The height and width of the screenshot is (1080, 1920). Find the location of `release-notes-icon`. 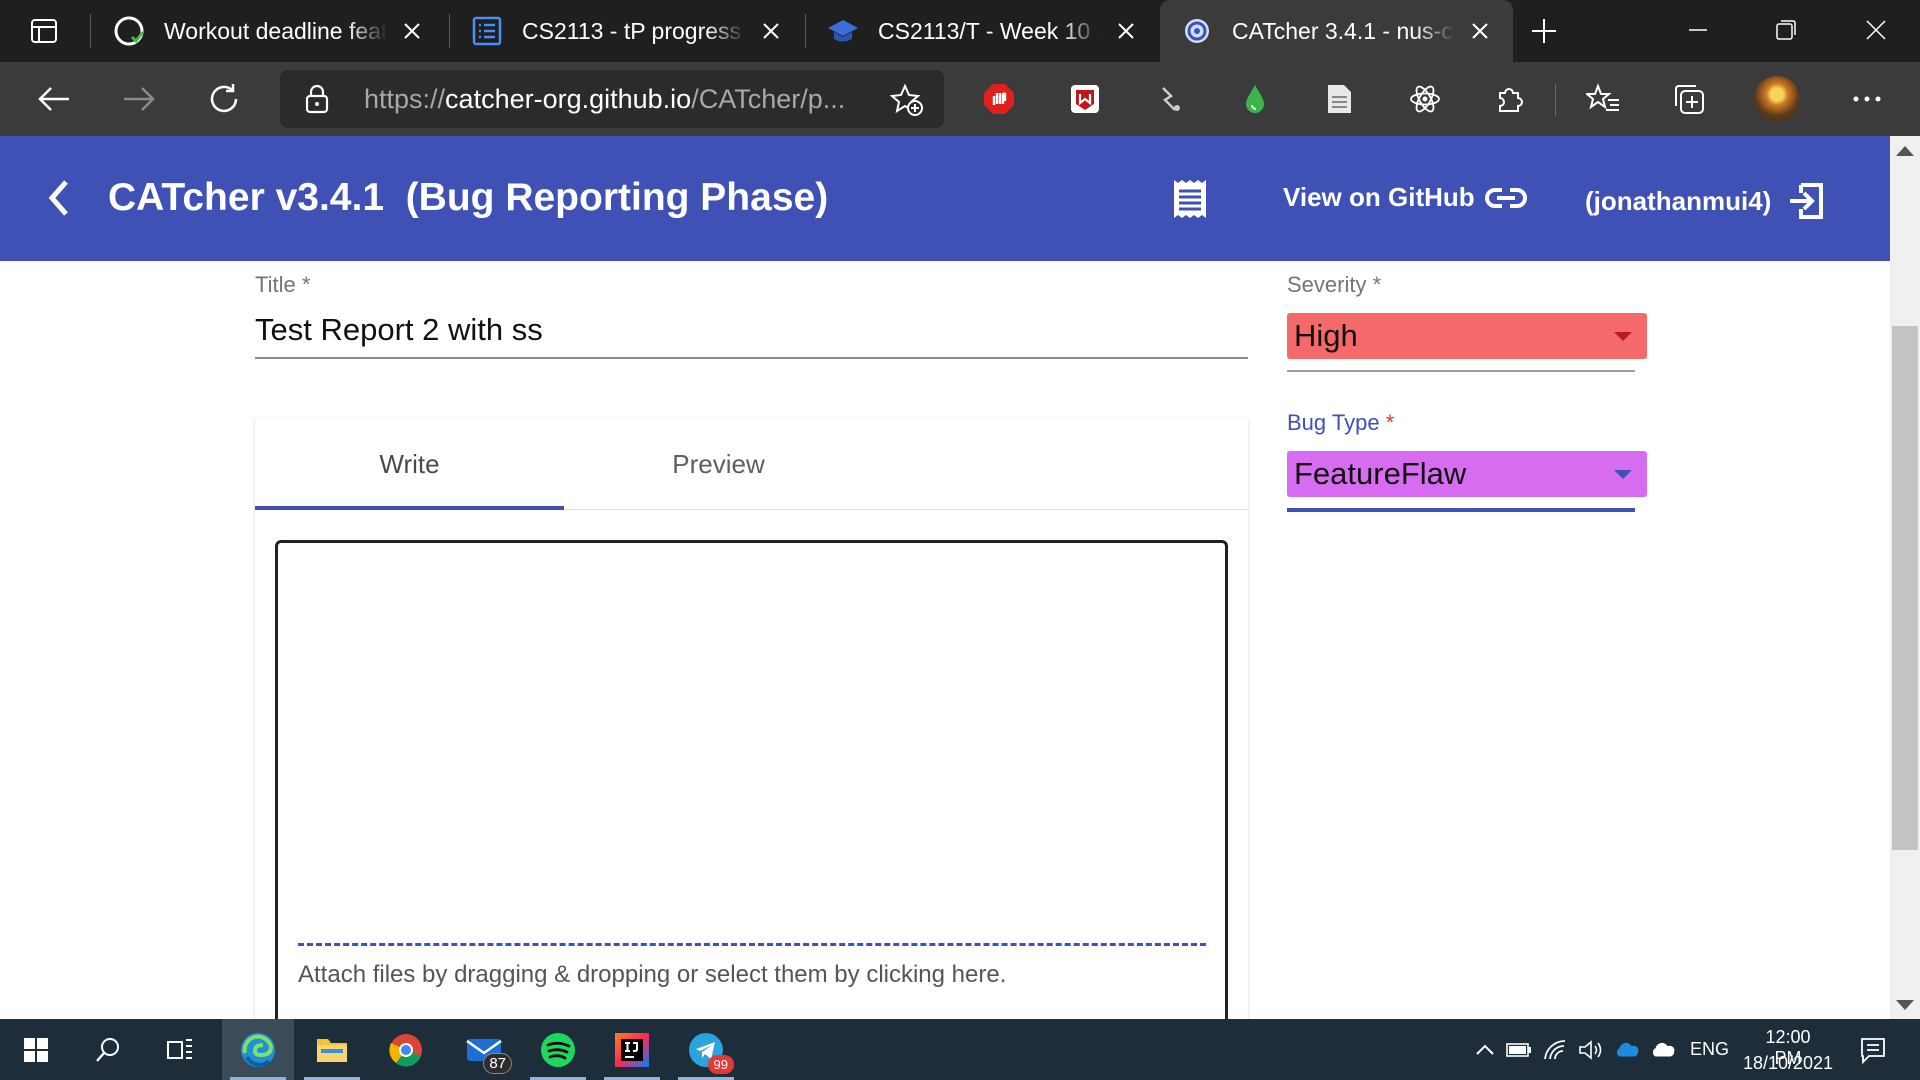

release-notes-icon is located at coordinates (1190, 199).